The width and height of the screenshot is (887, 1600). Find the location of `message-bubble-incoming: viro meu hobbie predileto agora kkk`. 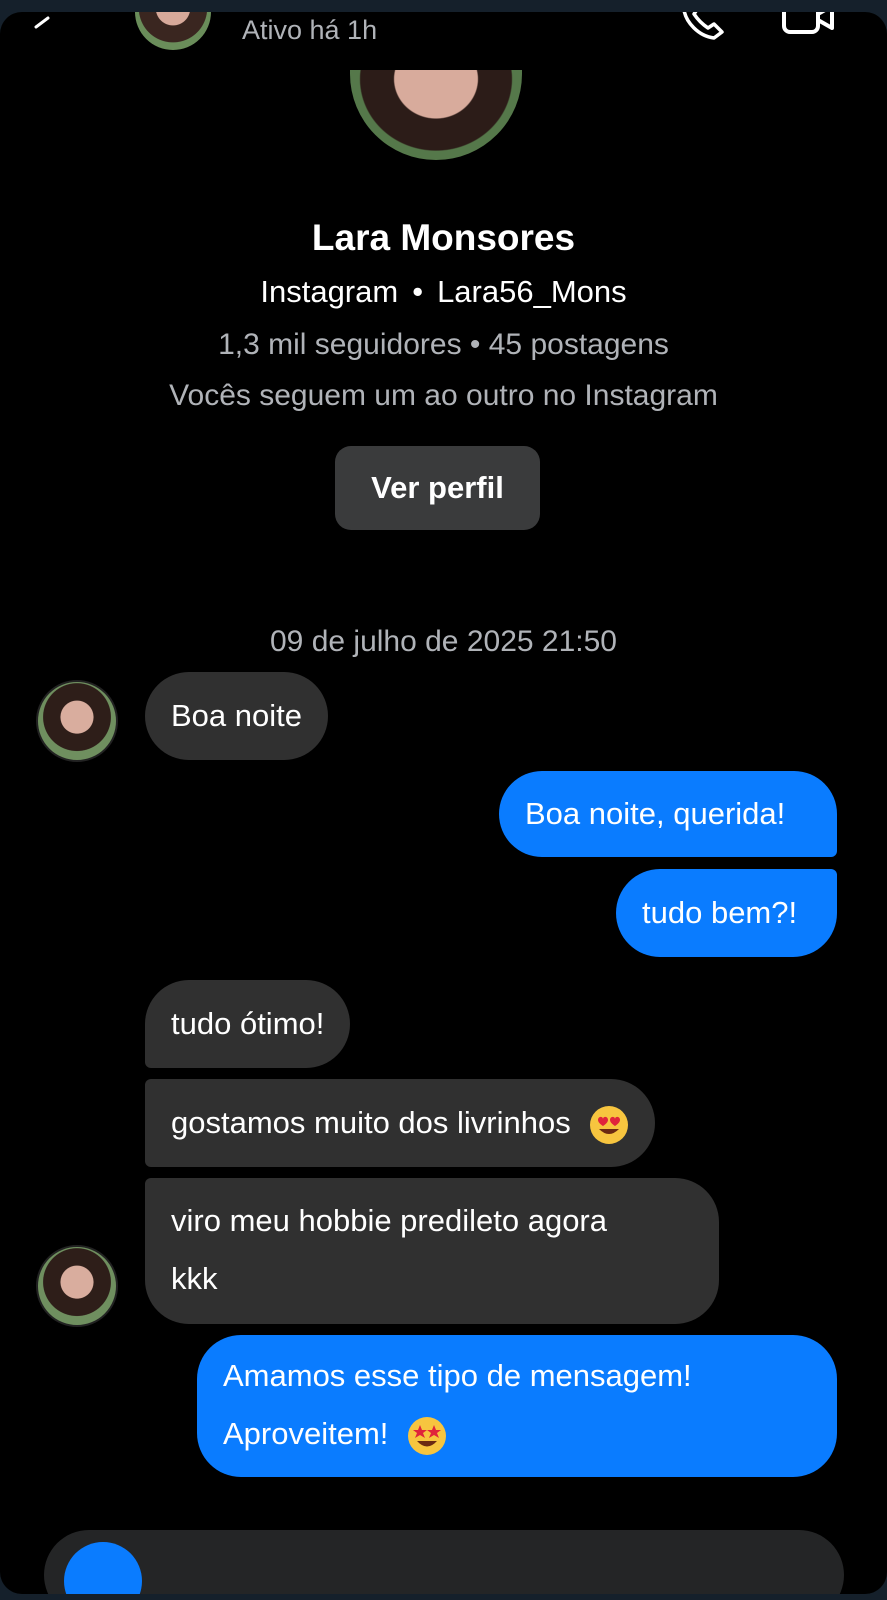

message-bubble-incoming: viro meu hobbie predileto agora kkk is located at coordinates (432, 1251).